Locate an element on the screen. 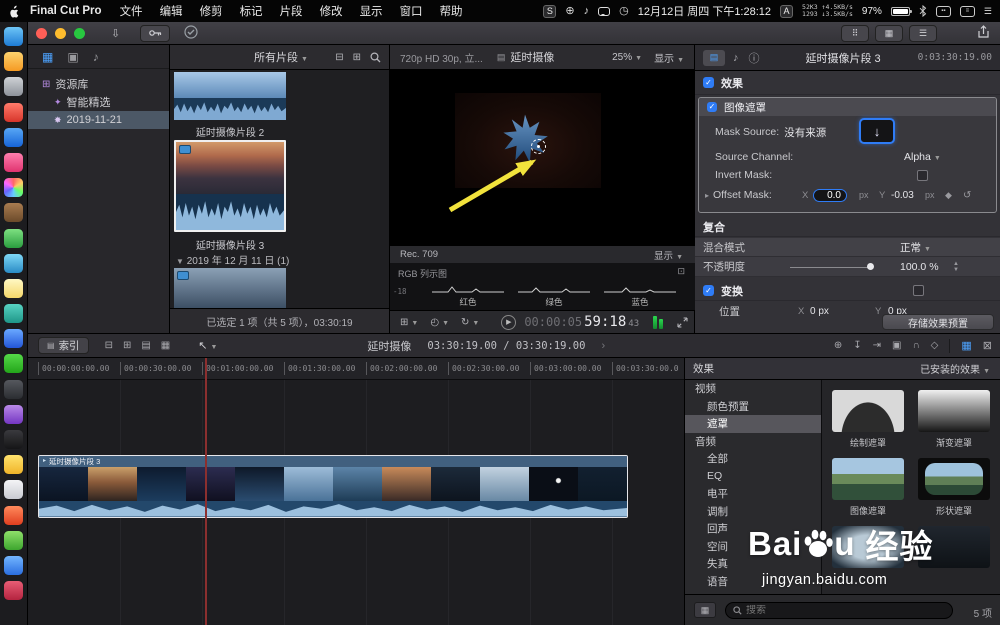 This screenshot has height=625, width=1000. mask-source-drop-well: ↓ is located at coordinates (877, 131).